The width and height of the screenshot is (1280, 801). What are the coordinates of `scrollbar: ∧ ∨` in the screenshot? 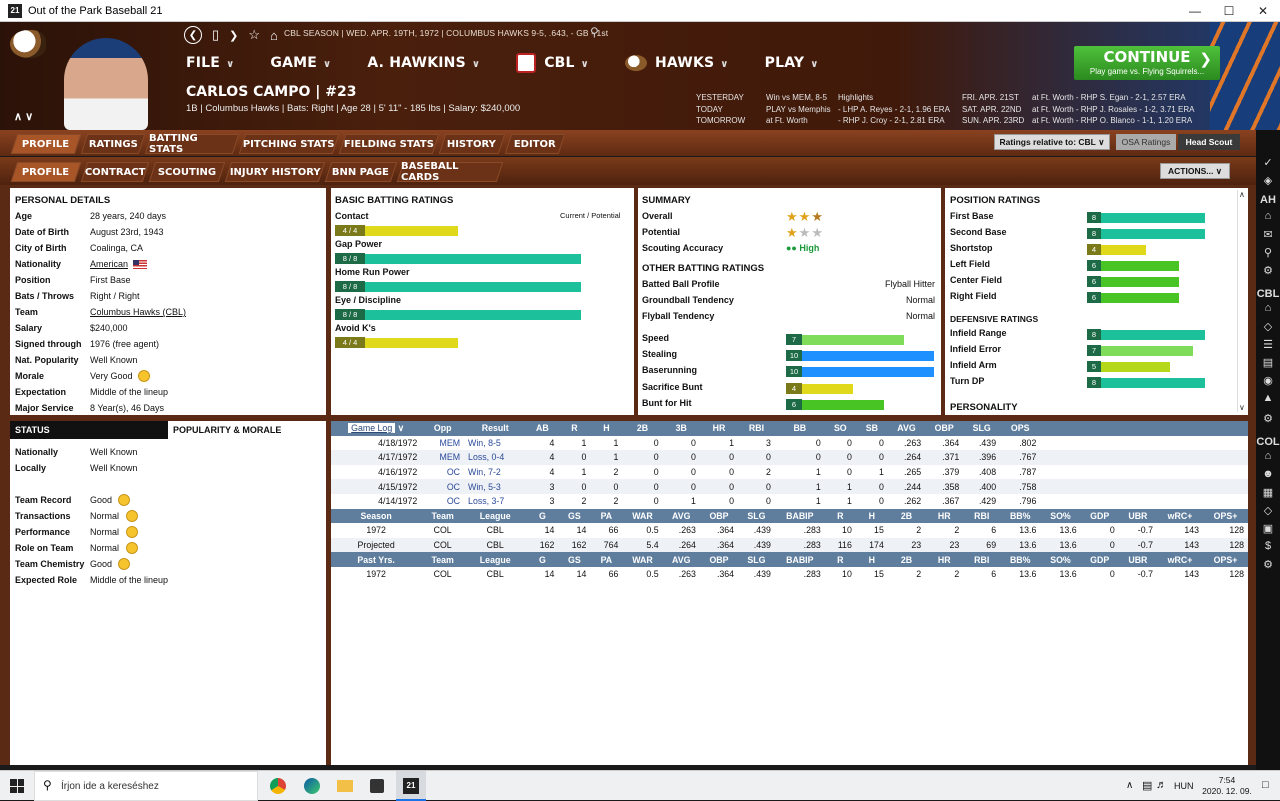 It's located at (1241, 301).